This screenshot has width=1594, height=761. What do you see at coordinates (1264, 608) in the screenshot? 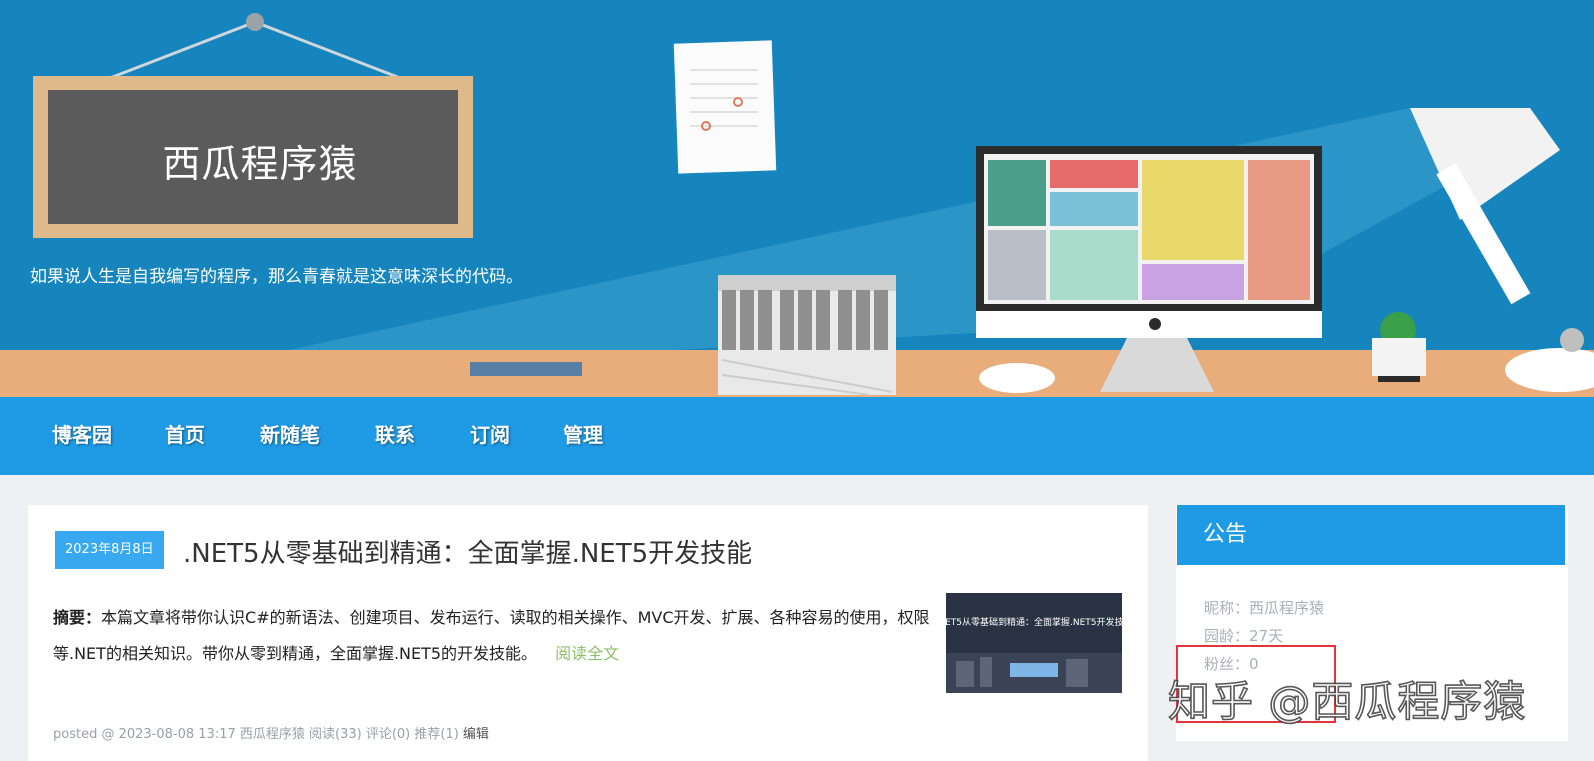
I see `profile-nickname: 昵称：西瓜程序猿` at bounding box center [1264, 608].